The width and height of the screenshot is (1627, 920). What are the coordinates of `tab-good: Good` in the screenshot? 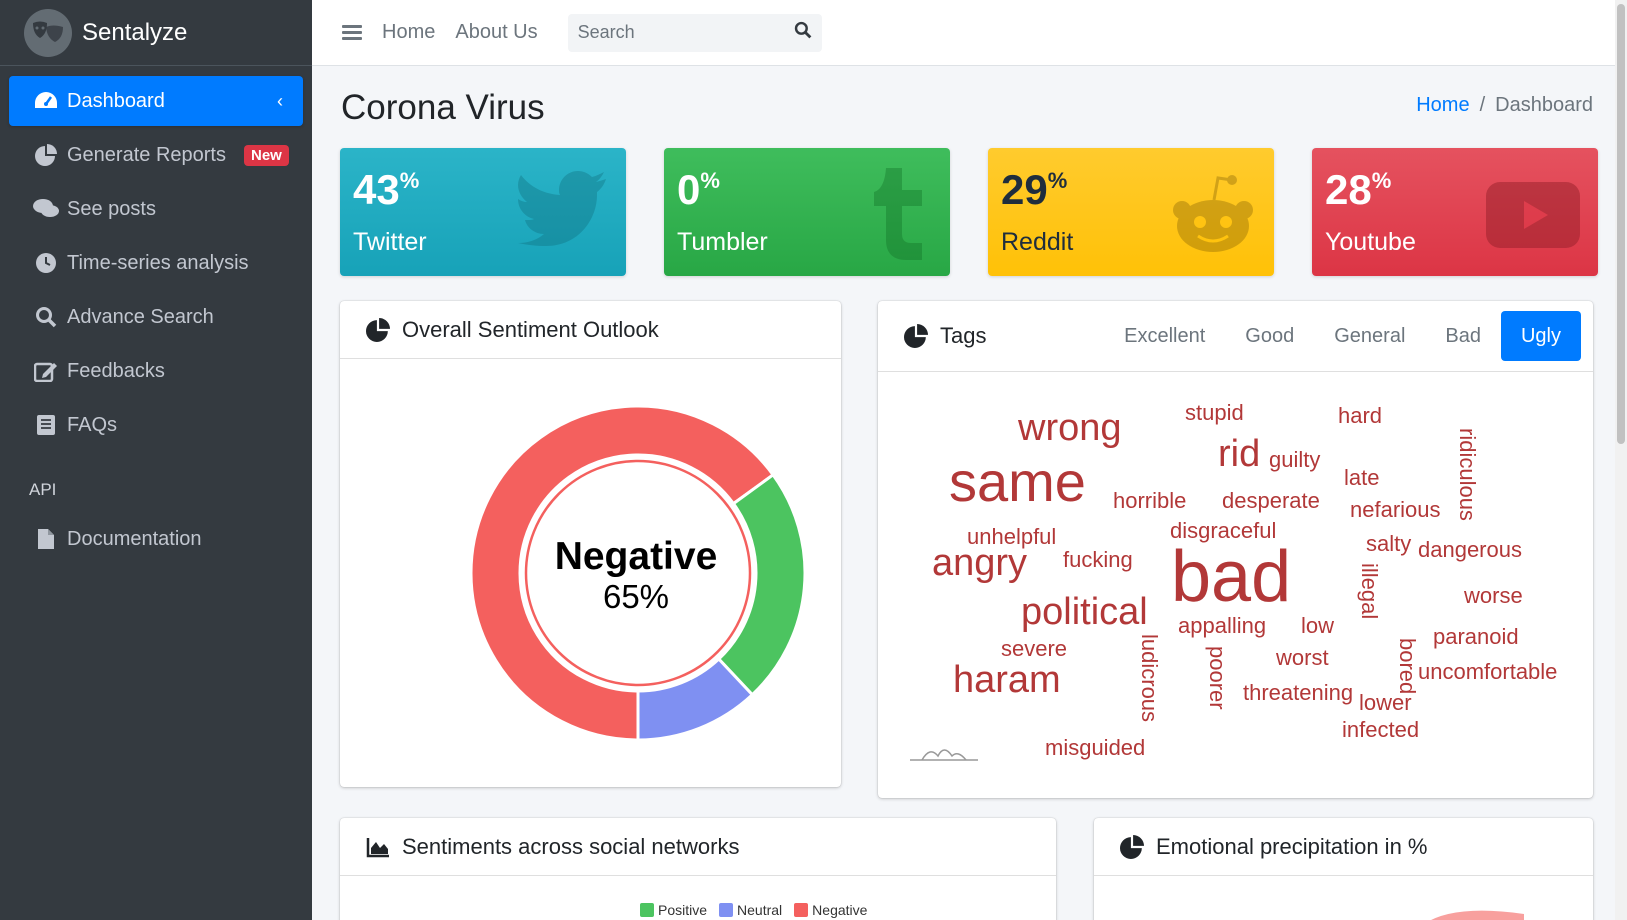 It's located at (1269, 336).